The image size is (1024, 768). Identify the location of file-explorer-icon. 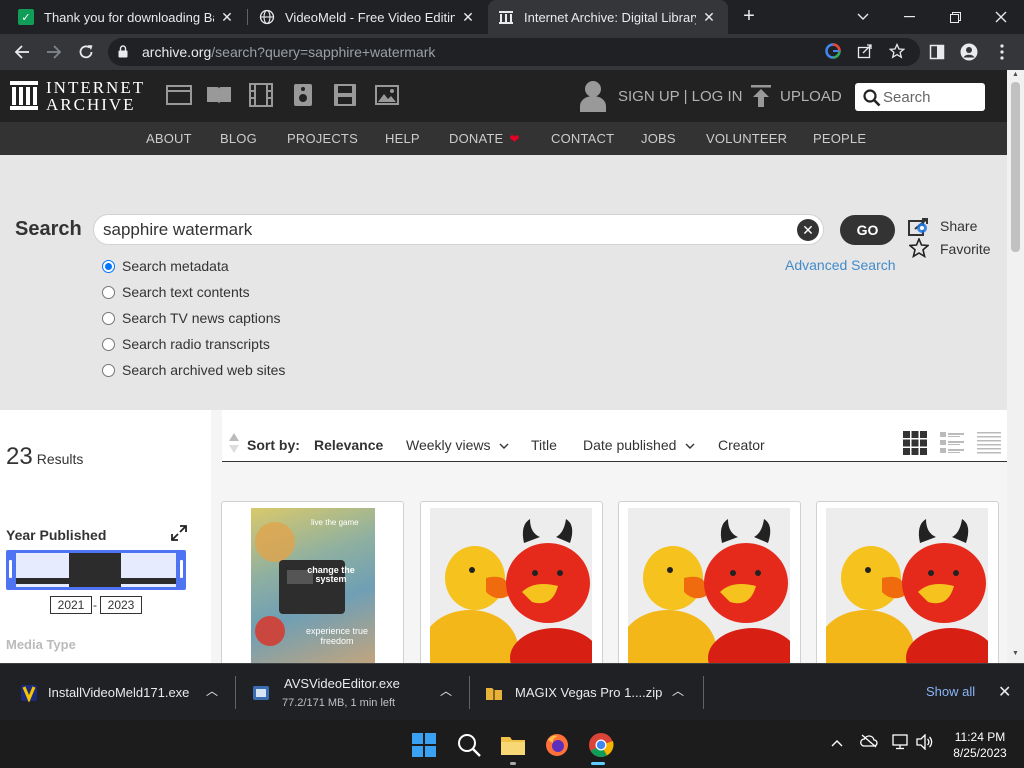
(513, 745).